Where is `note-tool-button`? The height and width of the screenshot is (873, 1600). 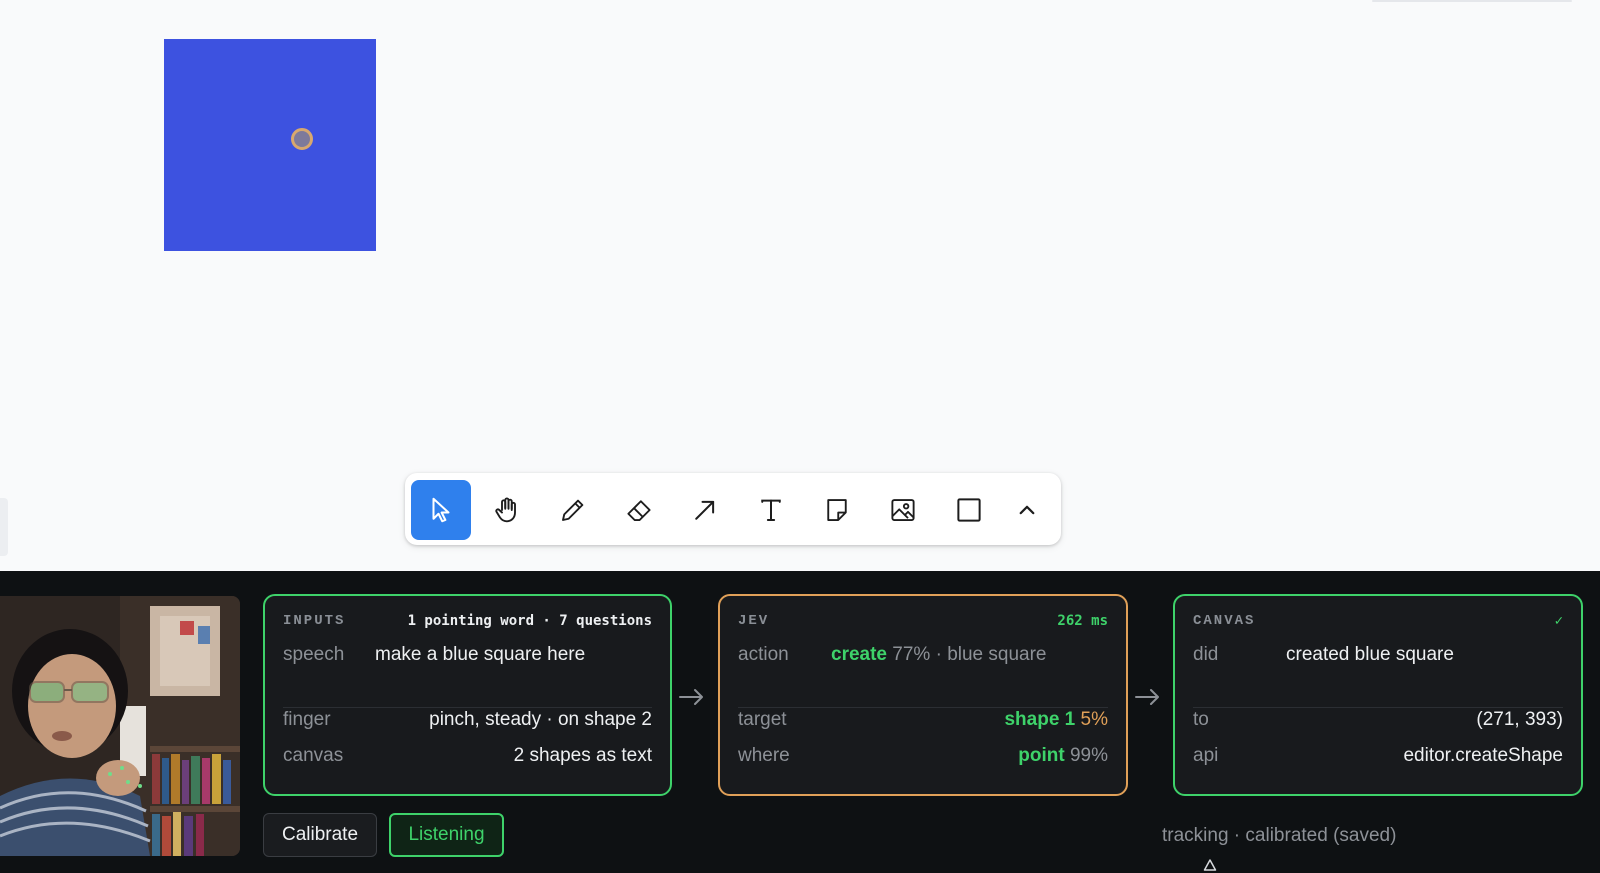 note-tool-button is located at coordinates (837, 510).